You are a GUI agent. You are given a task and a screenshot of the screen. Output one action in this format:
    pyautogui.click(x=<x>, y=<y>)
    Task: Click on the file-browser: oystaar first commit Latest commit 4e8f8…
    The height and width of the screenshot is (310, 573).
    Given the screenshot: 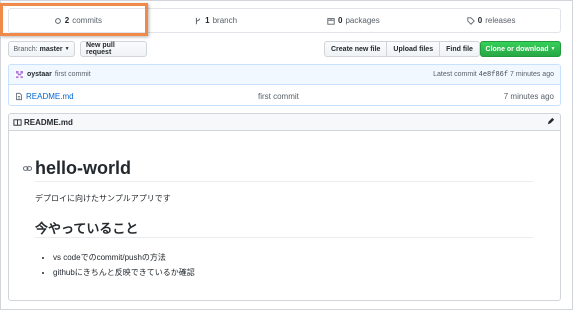 What is the action you would take?
    pyautogui.click(x=284, y=85)
    